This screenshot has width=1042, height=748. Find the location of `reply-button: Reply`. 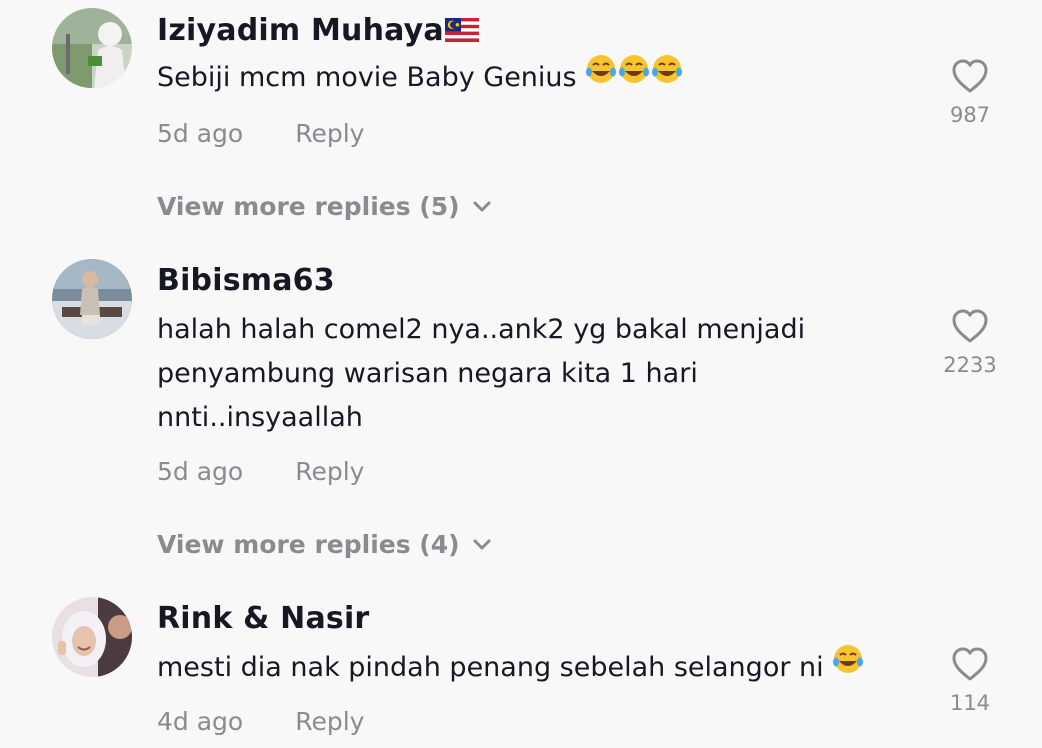

reply-button: Reply is located at coordinates (329, 721).